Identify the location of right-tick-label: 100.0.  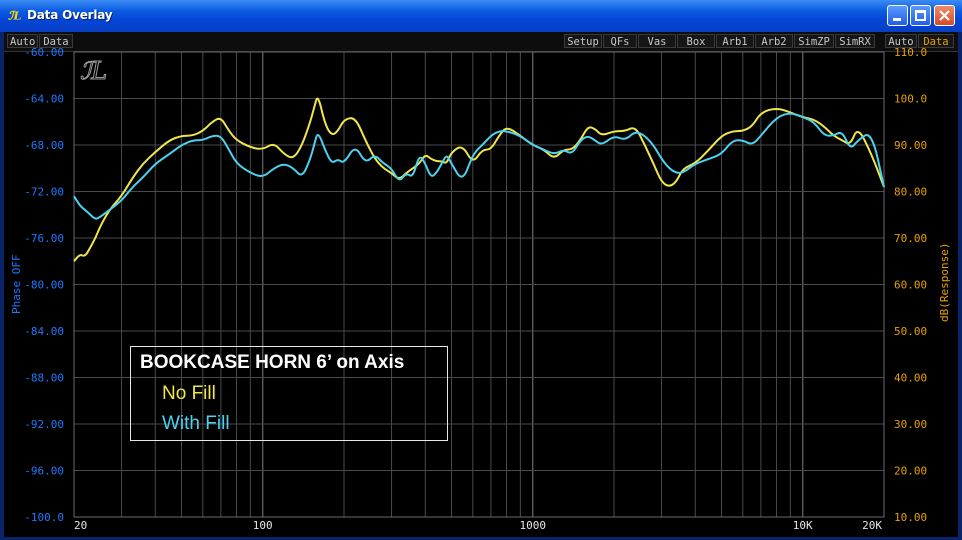
(910, 99).